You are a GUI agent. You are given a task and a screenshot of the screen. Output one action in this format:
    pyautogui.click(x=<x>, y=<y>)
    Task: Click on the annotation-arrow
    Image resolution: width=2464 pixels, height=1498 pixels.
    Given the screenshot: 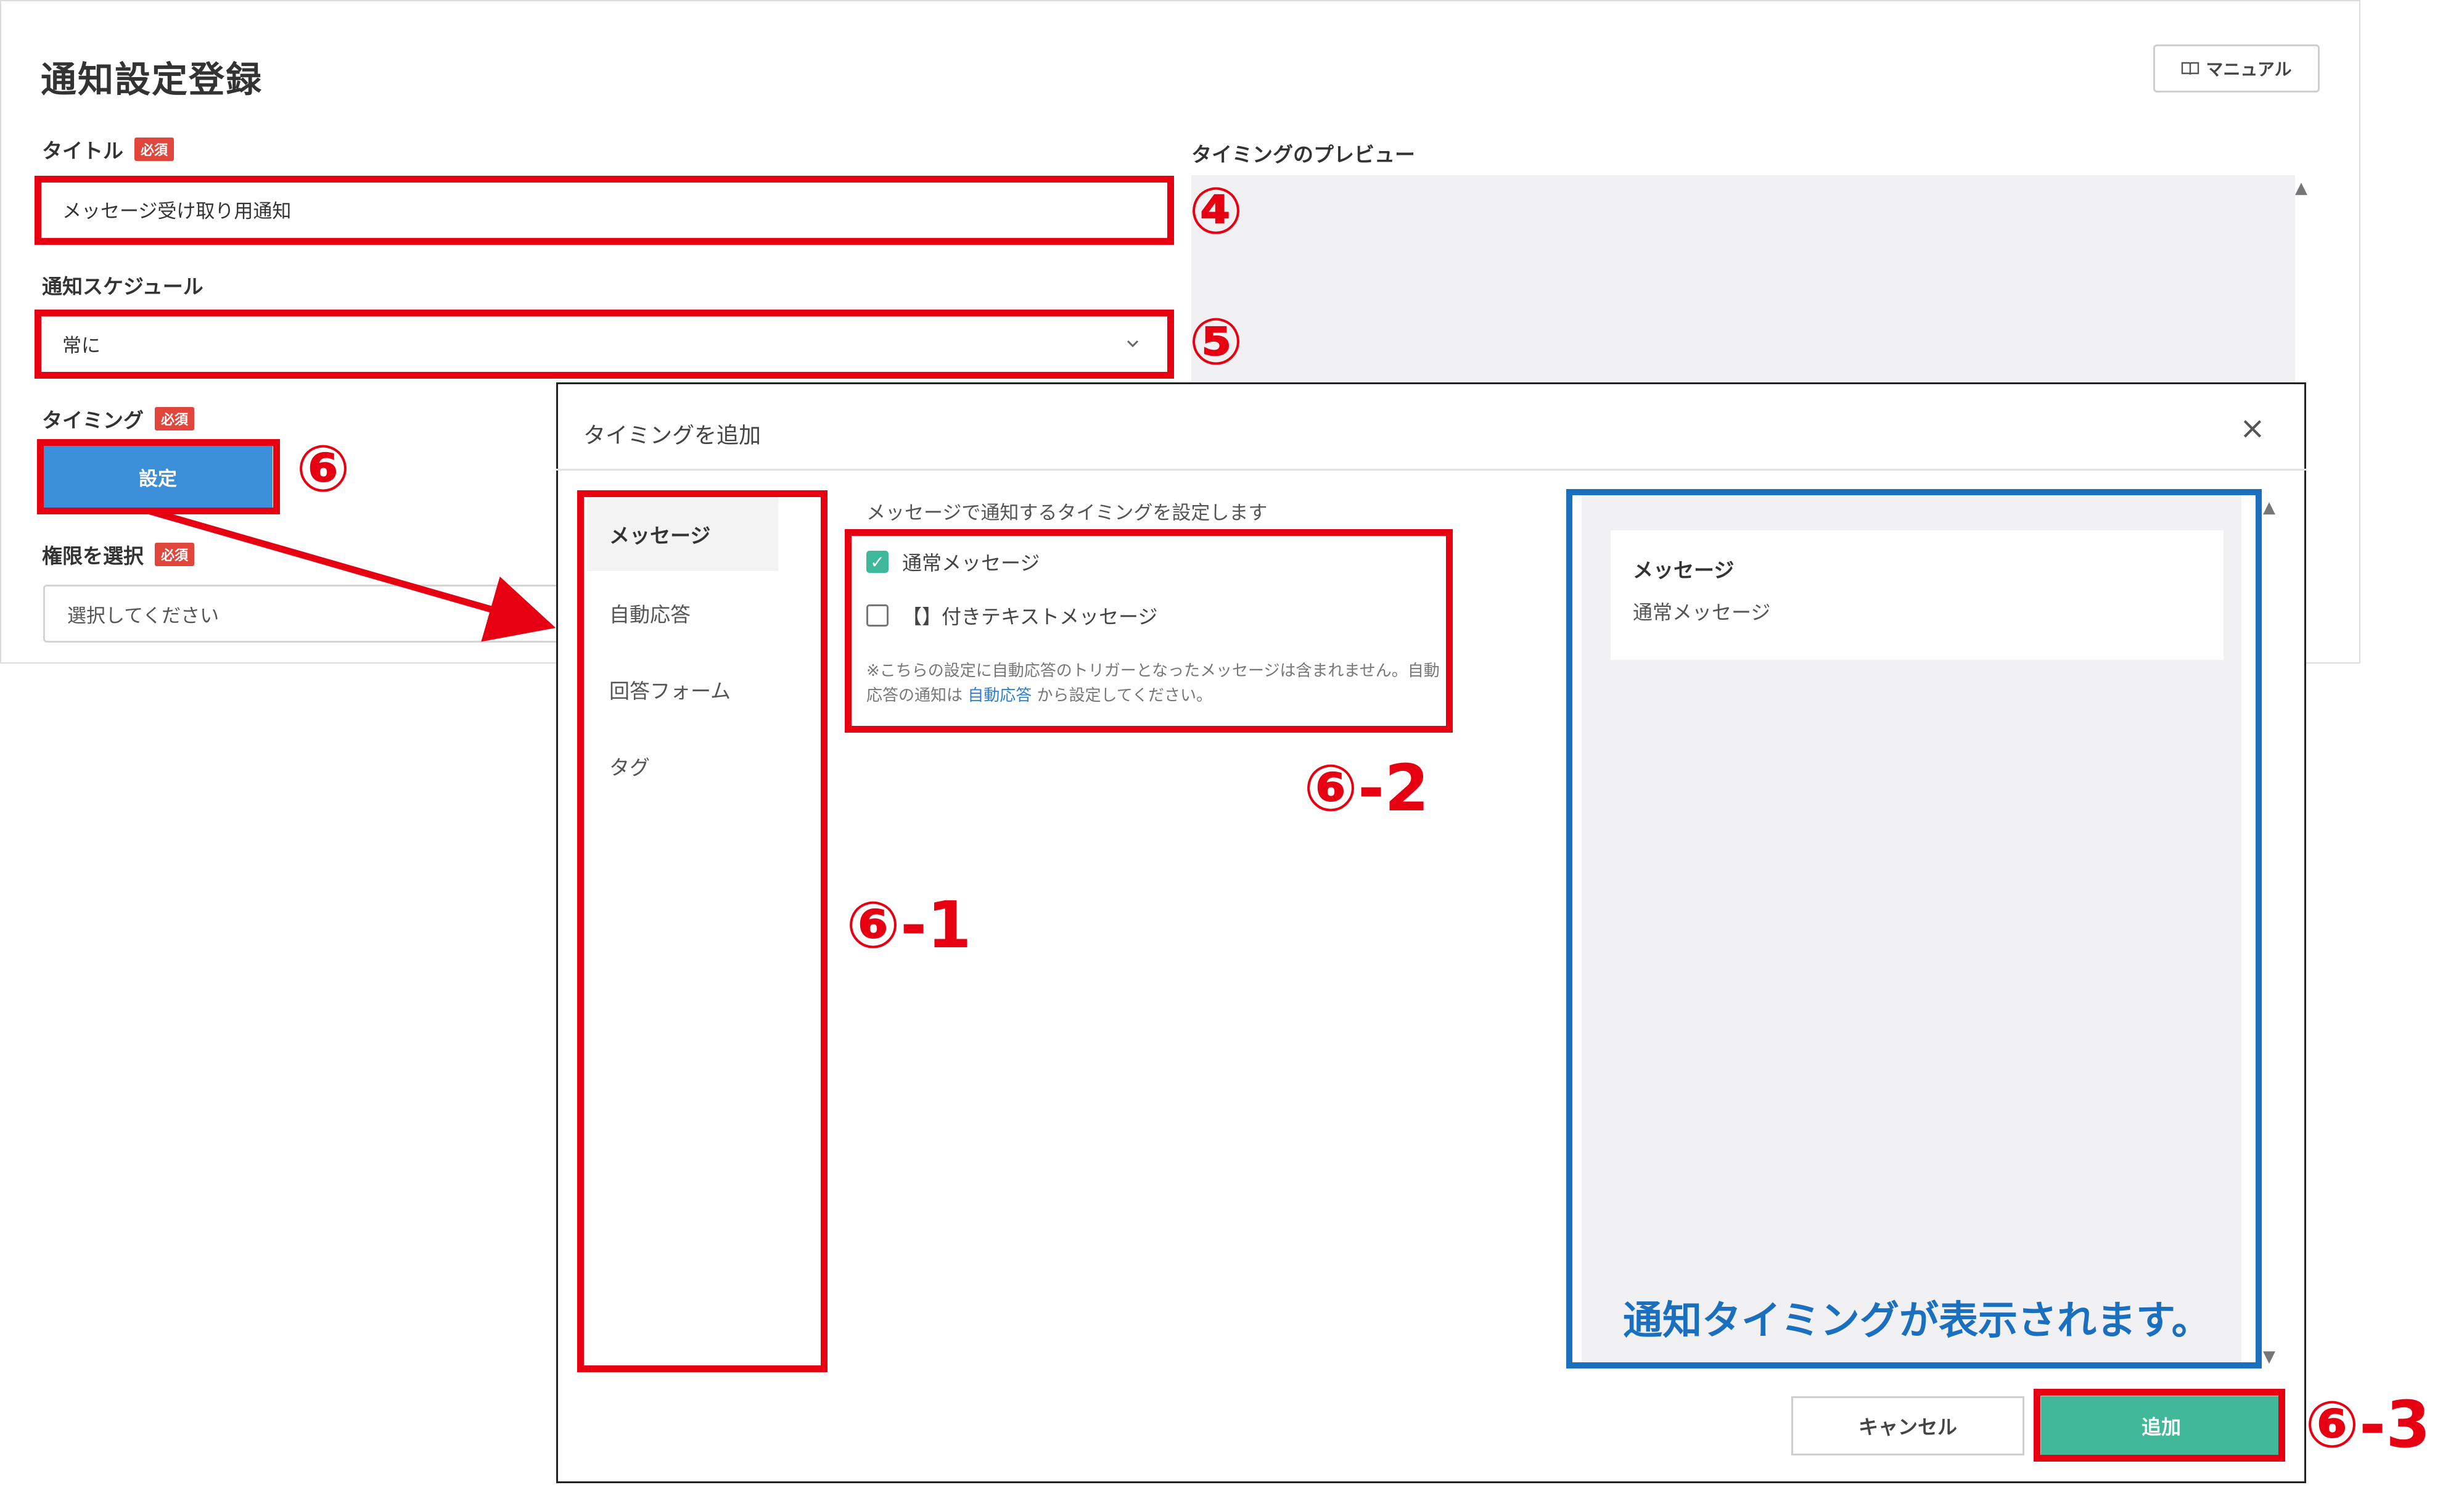 What is the action you would take?
    pyautogui.click(x=351, y=574)
    